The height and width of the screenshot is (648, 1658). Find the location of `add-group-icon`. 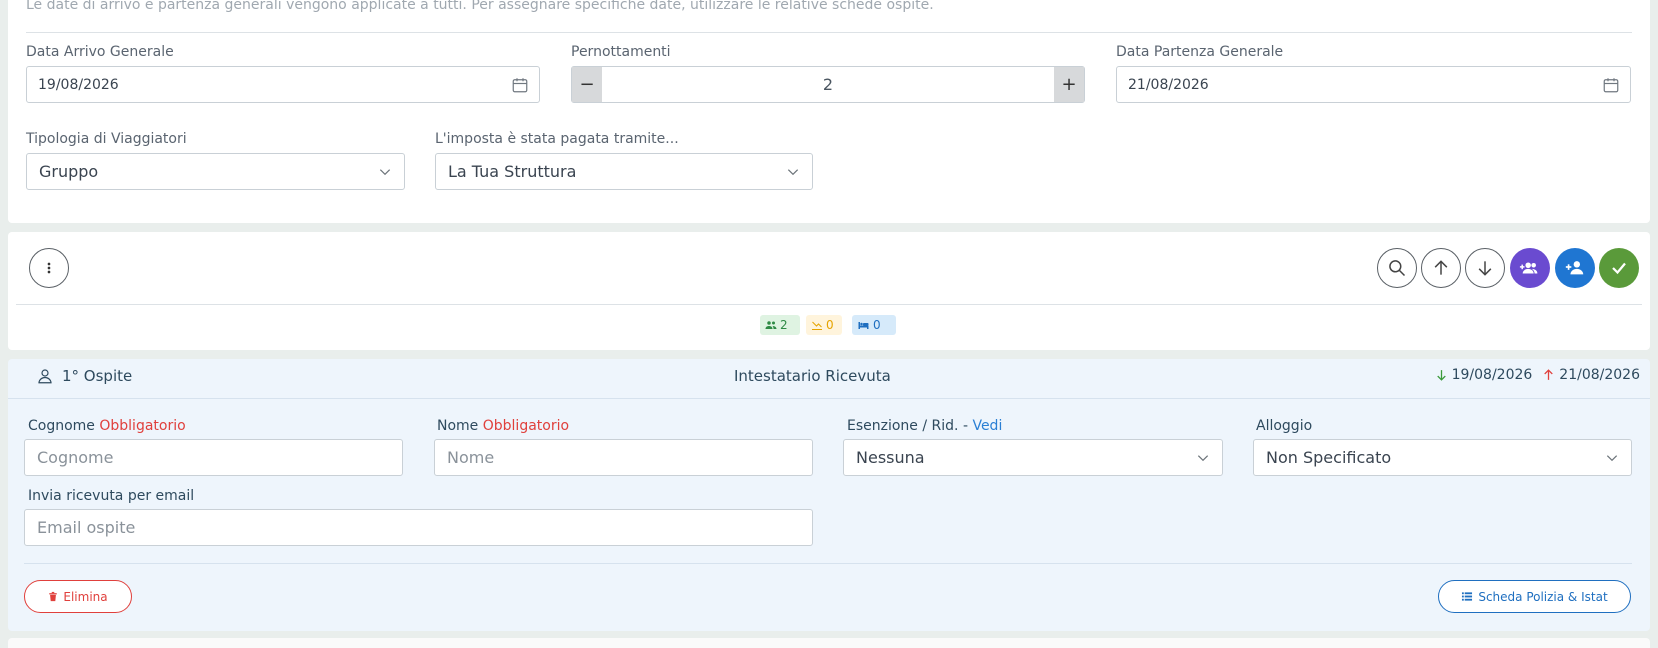

add-group-icon is located at coordinates (1528, 268).